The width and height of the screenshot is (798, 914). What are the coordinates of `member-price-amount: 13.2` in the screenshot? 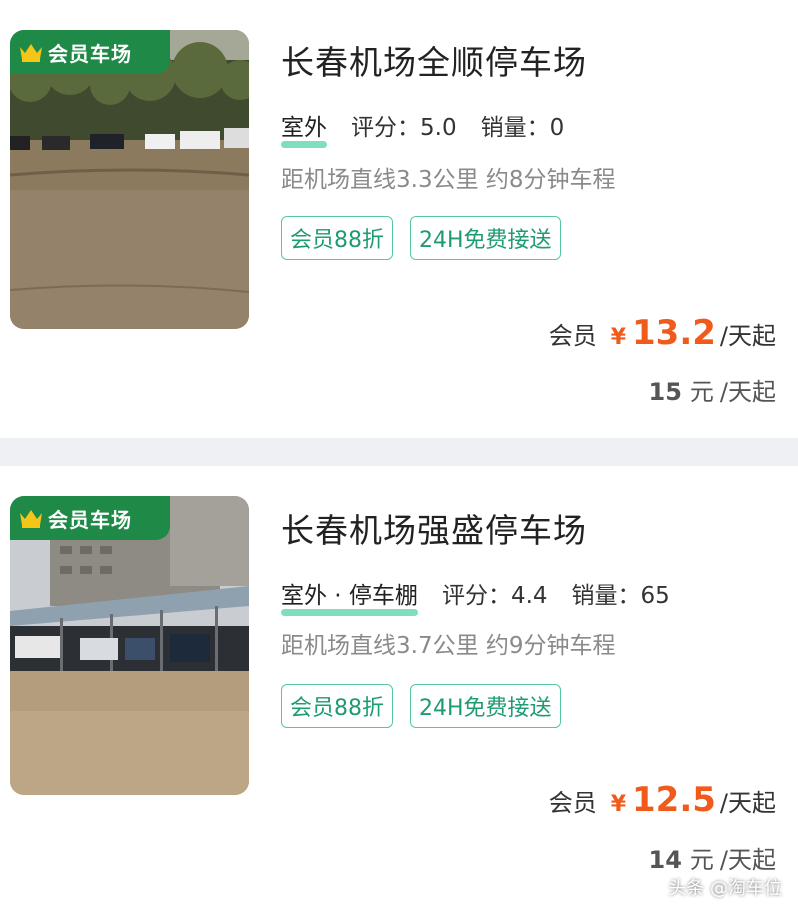 It's located at (674, 333).